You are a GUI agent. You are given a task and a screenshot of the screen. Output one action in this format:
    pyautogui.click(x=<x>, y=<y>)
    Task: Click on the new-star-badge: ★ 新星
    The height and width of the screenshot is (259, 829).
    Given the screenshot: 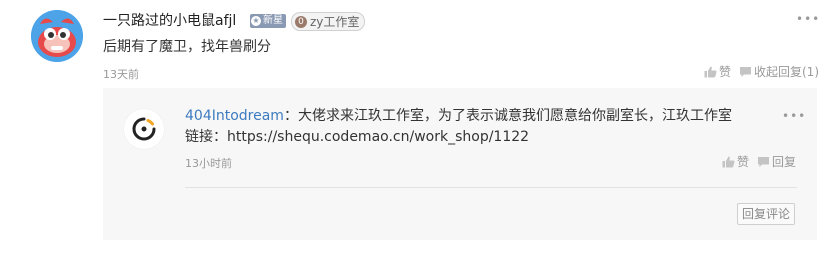 What is the action you would take?
    pyautogui.click(x=268, y=21)
    